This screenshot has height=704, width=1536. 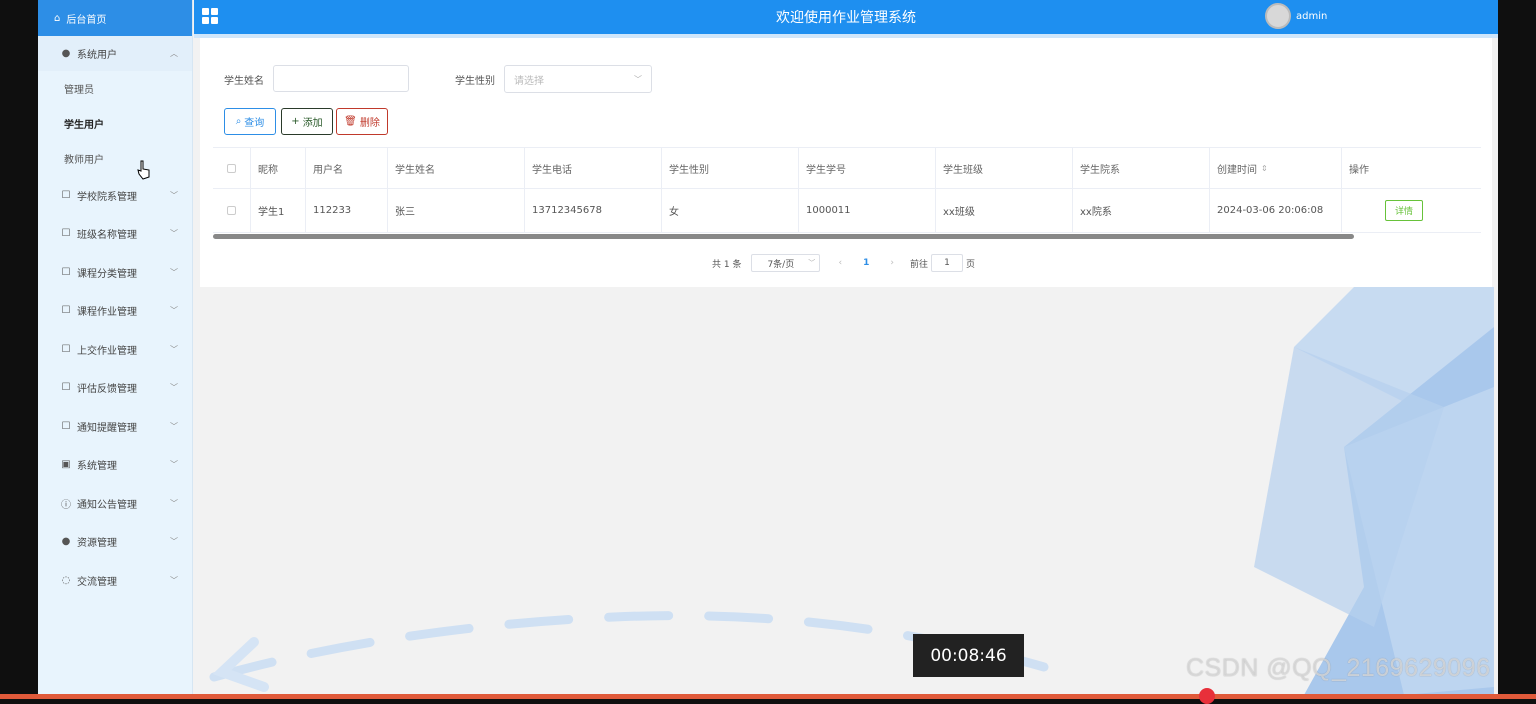 I want to click on column-header: 昵称, so click(x=278, y=168).